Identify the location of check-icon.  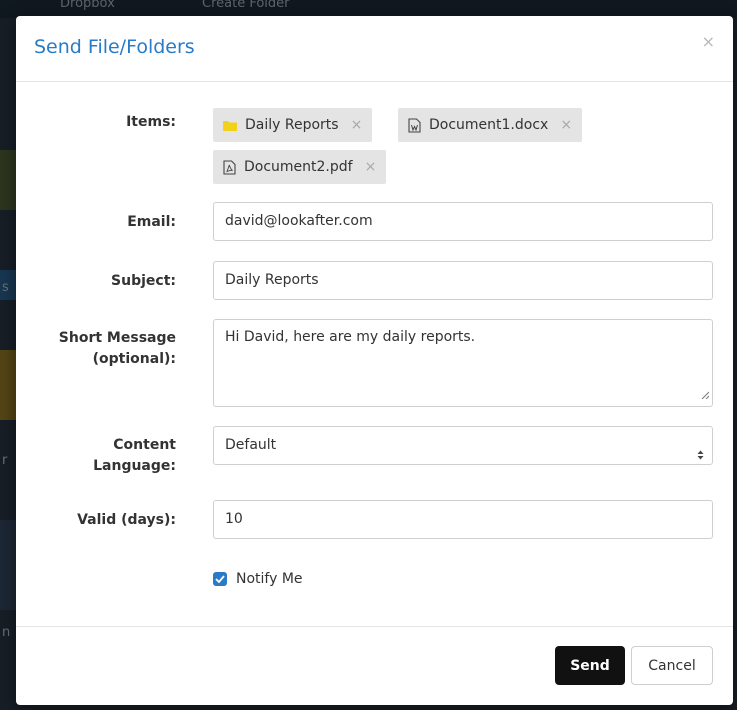
(220, 579).